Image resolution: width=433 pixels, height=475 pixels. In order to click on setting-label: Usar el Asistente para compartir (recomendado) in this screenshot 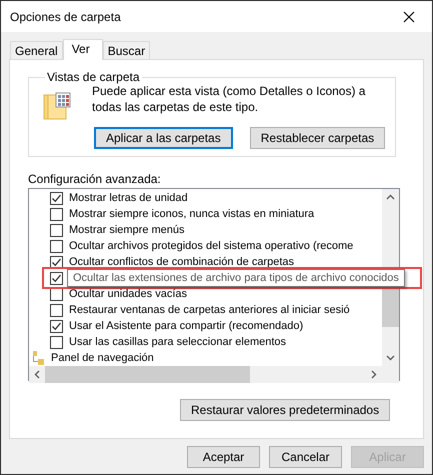, I will do `click(186, 326)`.